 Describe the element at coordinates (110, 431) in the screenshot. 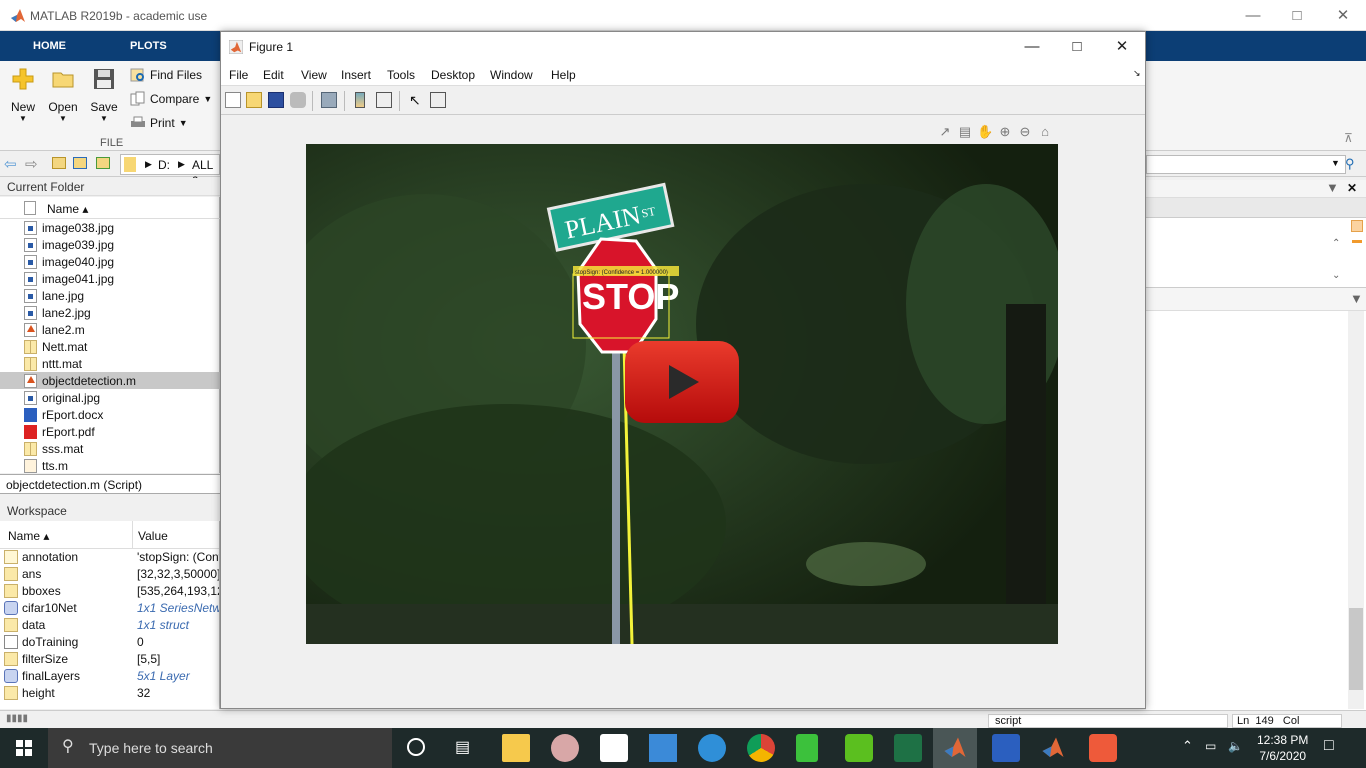

I see `file-list-item: rEport.pdf` at that location.